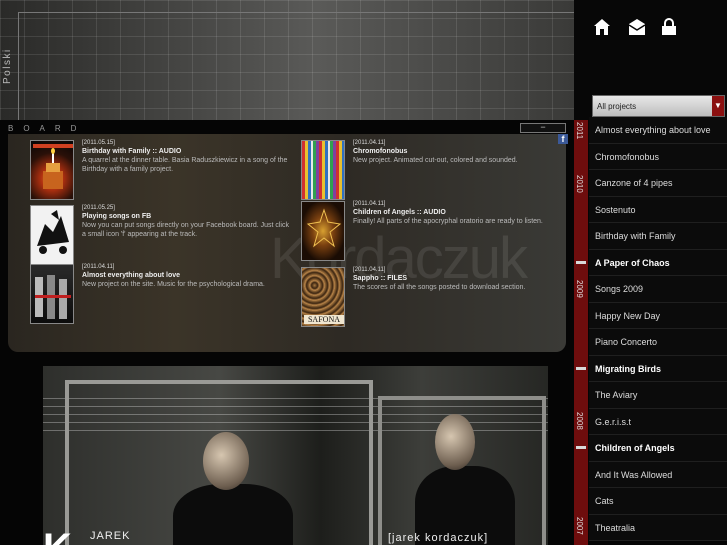 The width and height of the screenshot is (727, 545). What do you see at coordinates (617, 106) in the screenshot?
I see `project-filter-value: All projects` at bounding box center [617, 106].